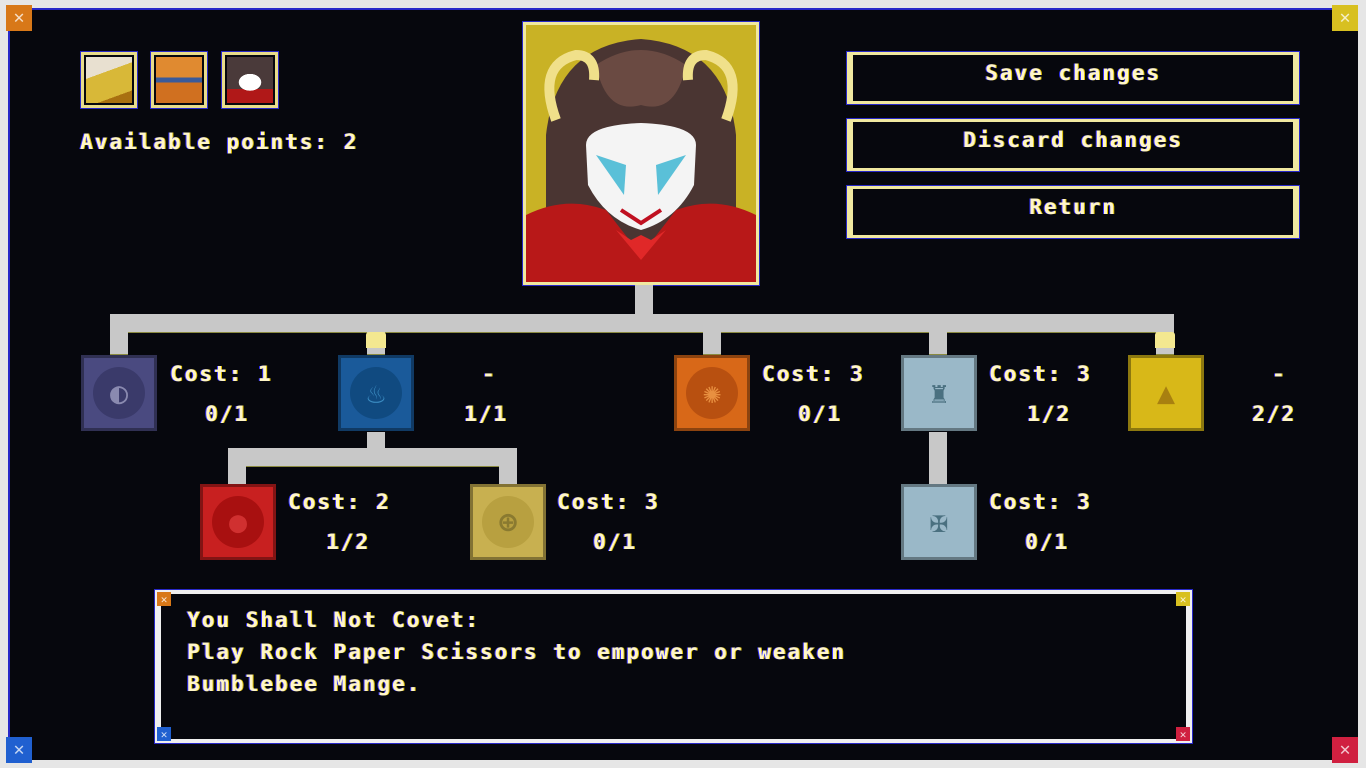  I want to click on skill-progress: 1/1, so click(486, 414).